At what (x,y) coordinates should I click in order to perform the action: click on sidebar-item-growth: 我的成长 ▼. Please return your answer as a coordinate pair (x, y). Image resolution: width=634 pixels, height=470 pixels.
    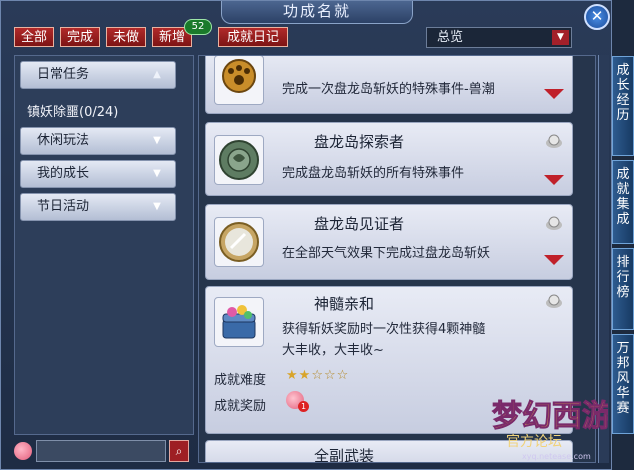
    Looking at the image, I should click on (98, 174).